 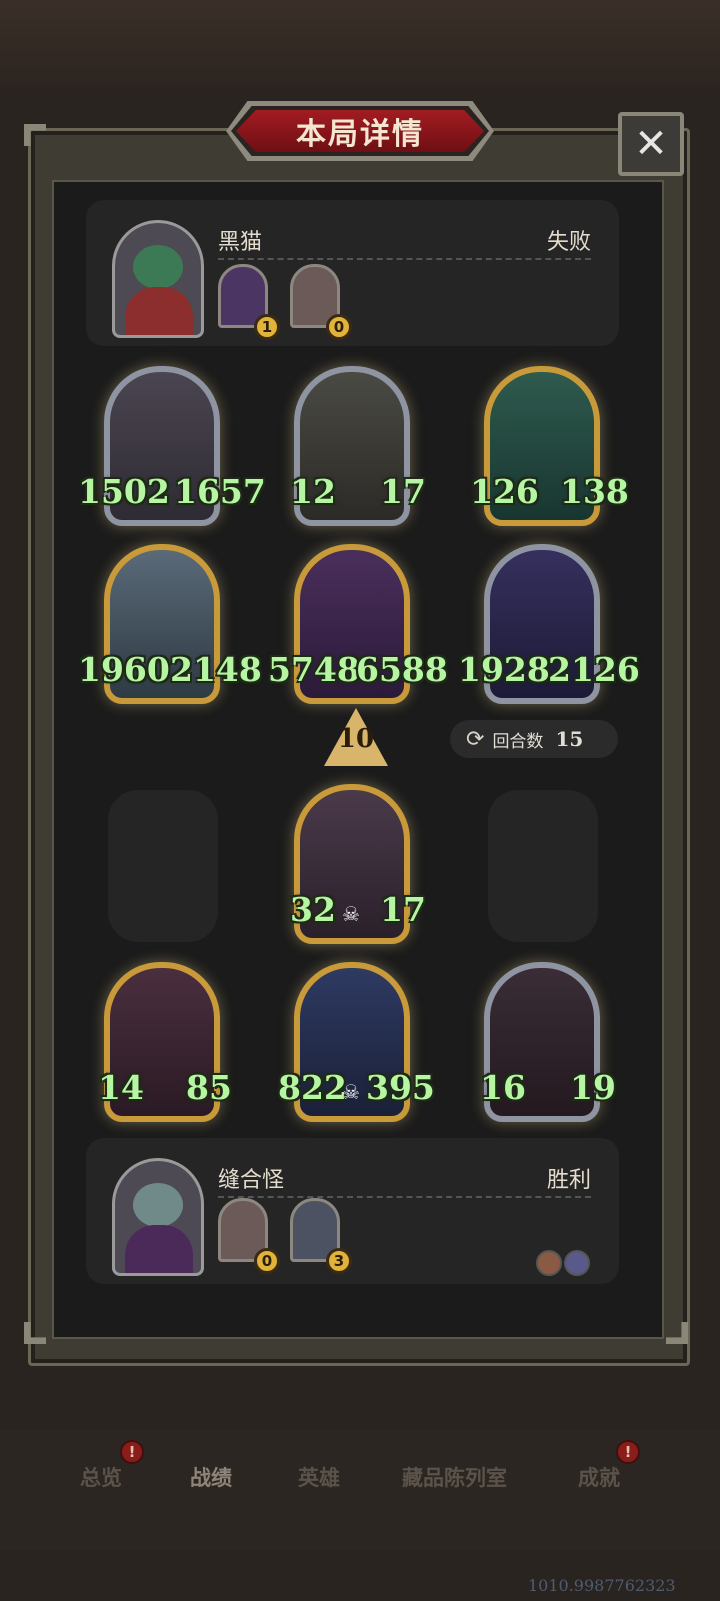 What do you see at coordinates (402, 669) in the screenshot?
I see `minion-health: 6588` at bounding box center [402, 669].